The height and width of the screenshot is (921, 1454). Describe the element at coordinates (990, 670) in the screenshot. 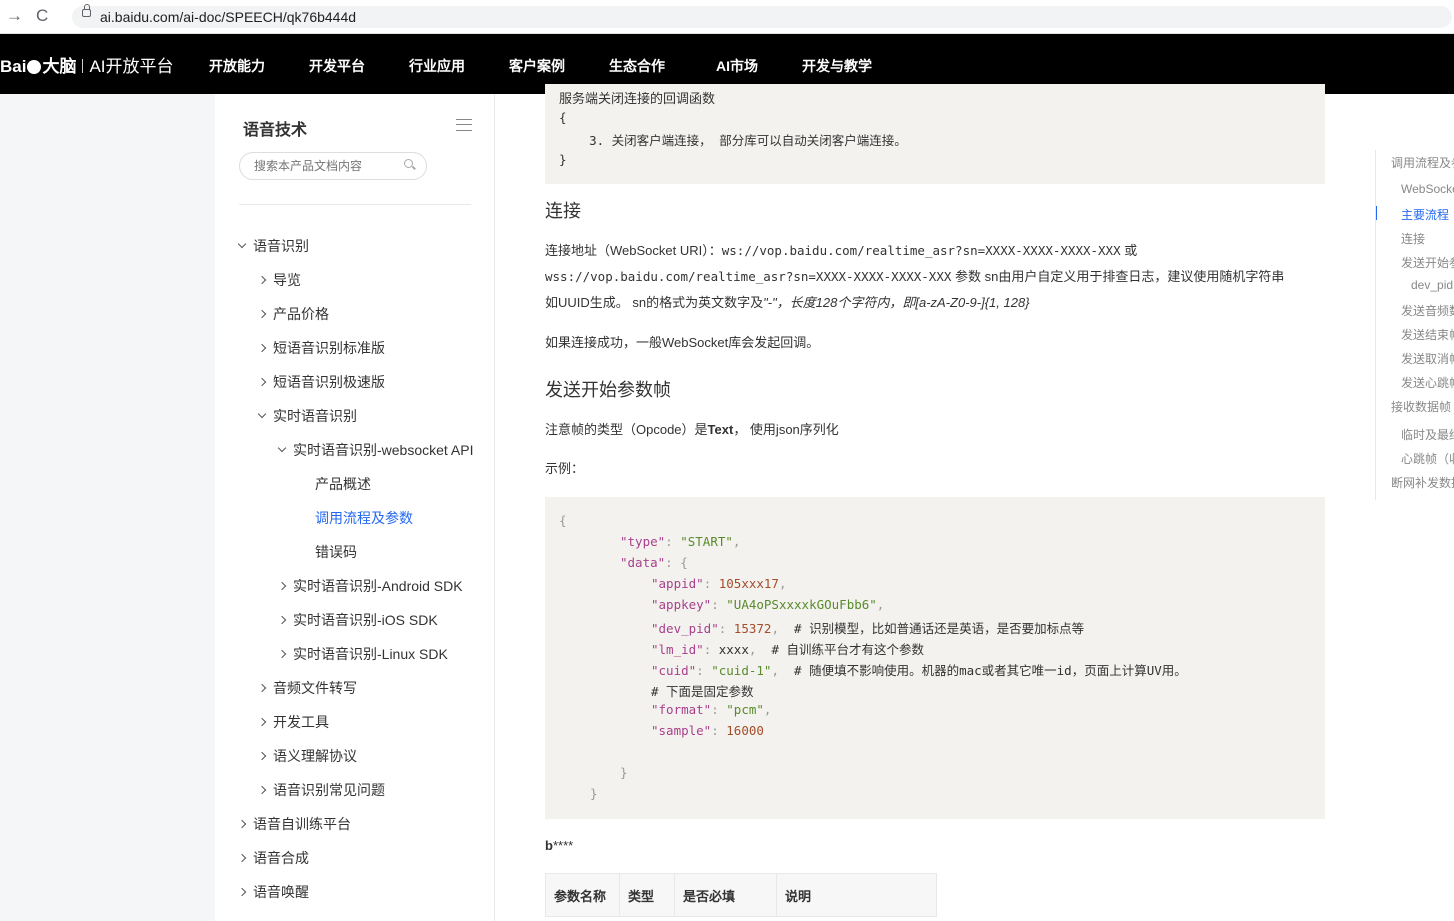

I see `json-comment: # 随便填不影响使用。机器的mac或者其它唯一id，页面上计算UV用。` at that location.